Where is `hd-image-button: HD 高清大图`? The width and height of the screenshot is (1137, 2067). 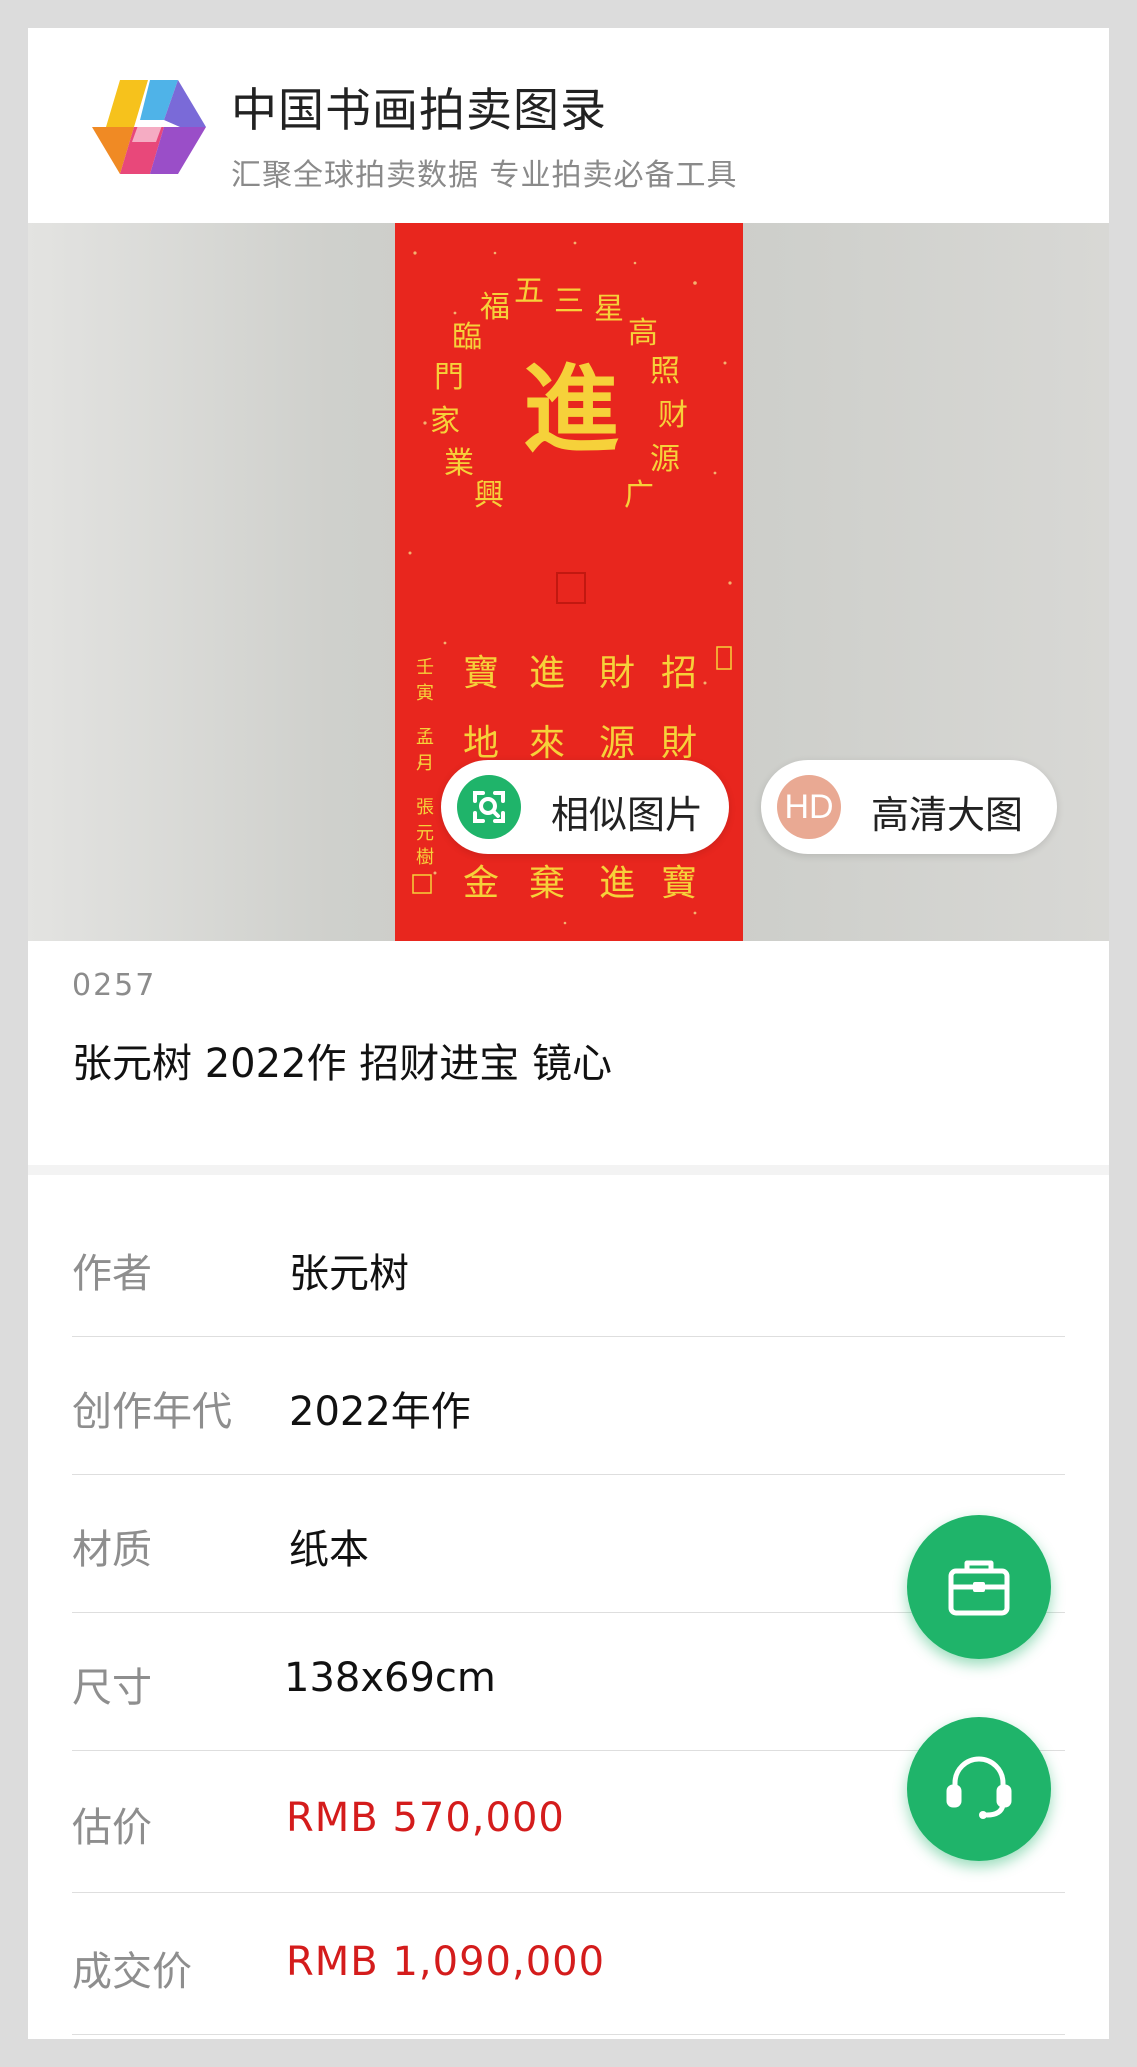
hd-image-button: HD 高清大图 is located at coordinates (909, 807).